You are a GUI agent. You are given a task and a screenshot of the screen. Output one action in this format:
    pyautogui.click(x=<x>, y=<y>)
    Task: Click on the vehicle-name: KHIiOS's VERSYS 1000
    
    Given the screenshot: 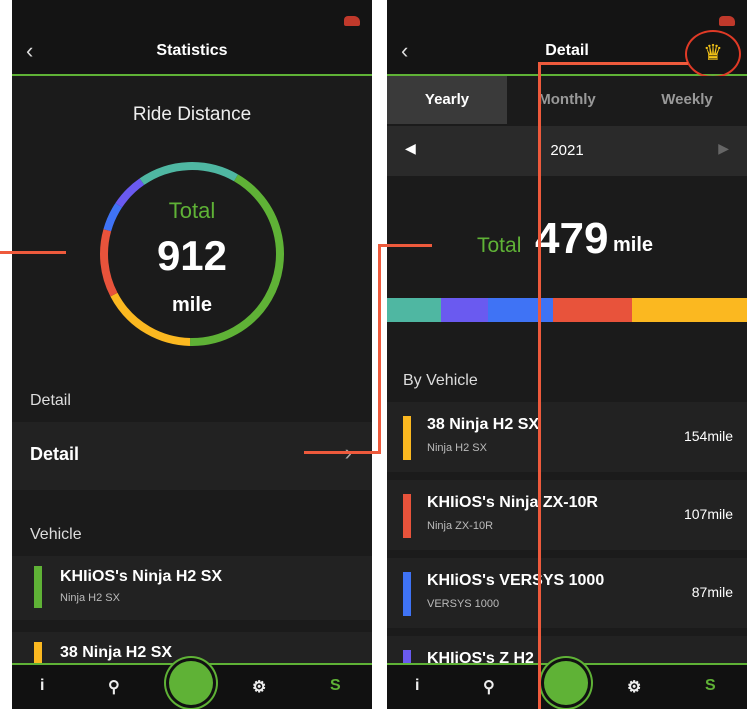 What is the action you would take?
    pyautogui.click(x=516, y=580)
    